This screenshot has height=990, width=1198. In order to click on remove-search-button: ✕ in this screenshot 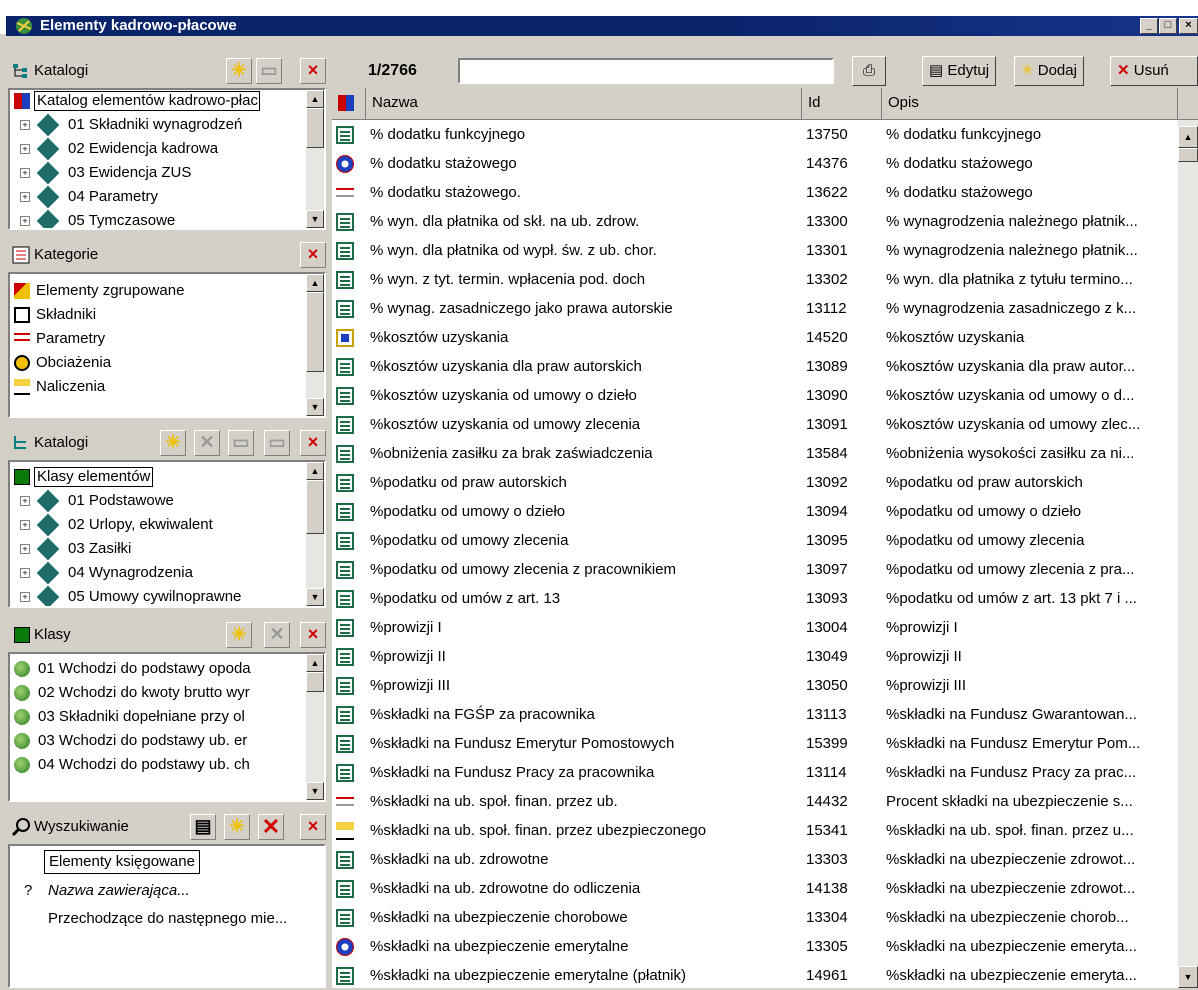, I will do `click(271, 827)`.